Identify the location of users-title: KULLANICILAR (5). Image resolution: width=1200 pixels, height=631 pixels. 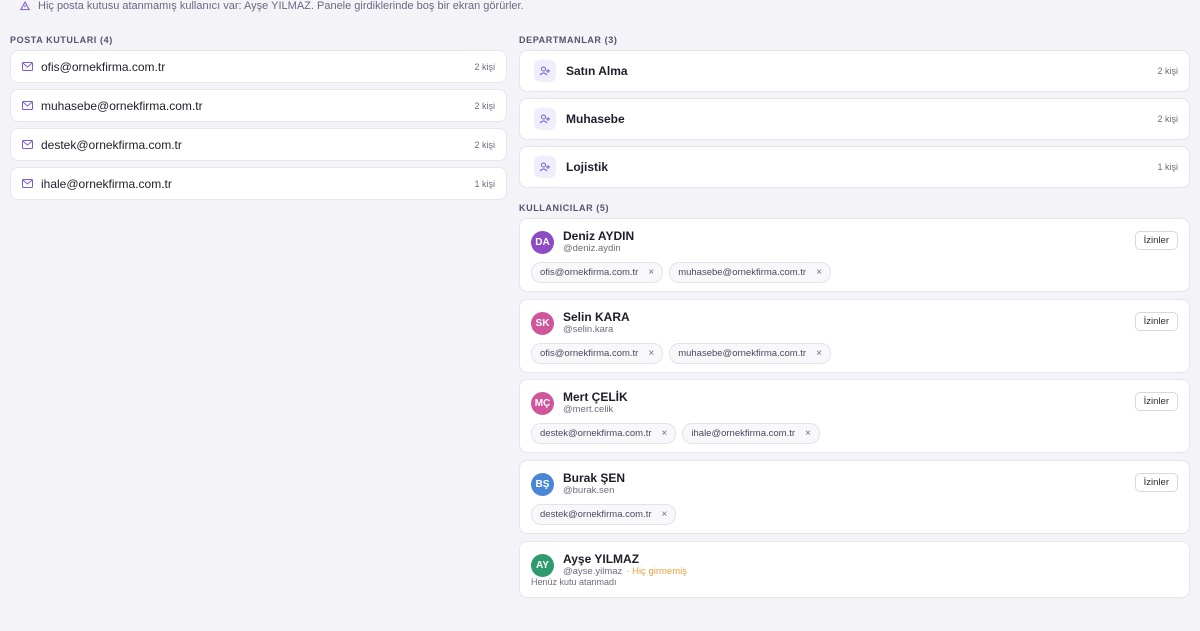
(564, 208).